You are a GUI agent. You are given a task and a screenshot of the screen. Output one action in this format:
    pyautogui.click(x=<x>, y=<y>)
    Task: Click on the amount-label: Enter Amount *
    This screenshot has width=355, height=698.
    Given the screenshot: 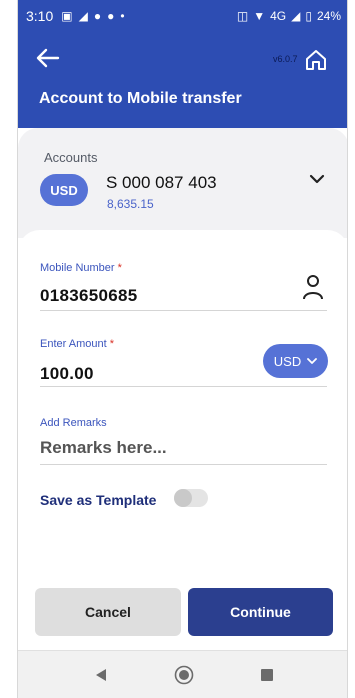 What is the action you would take?
    pyautogui.click(x=77, y=344)
    